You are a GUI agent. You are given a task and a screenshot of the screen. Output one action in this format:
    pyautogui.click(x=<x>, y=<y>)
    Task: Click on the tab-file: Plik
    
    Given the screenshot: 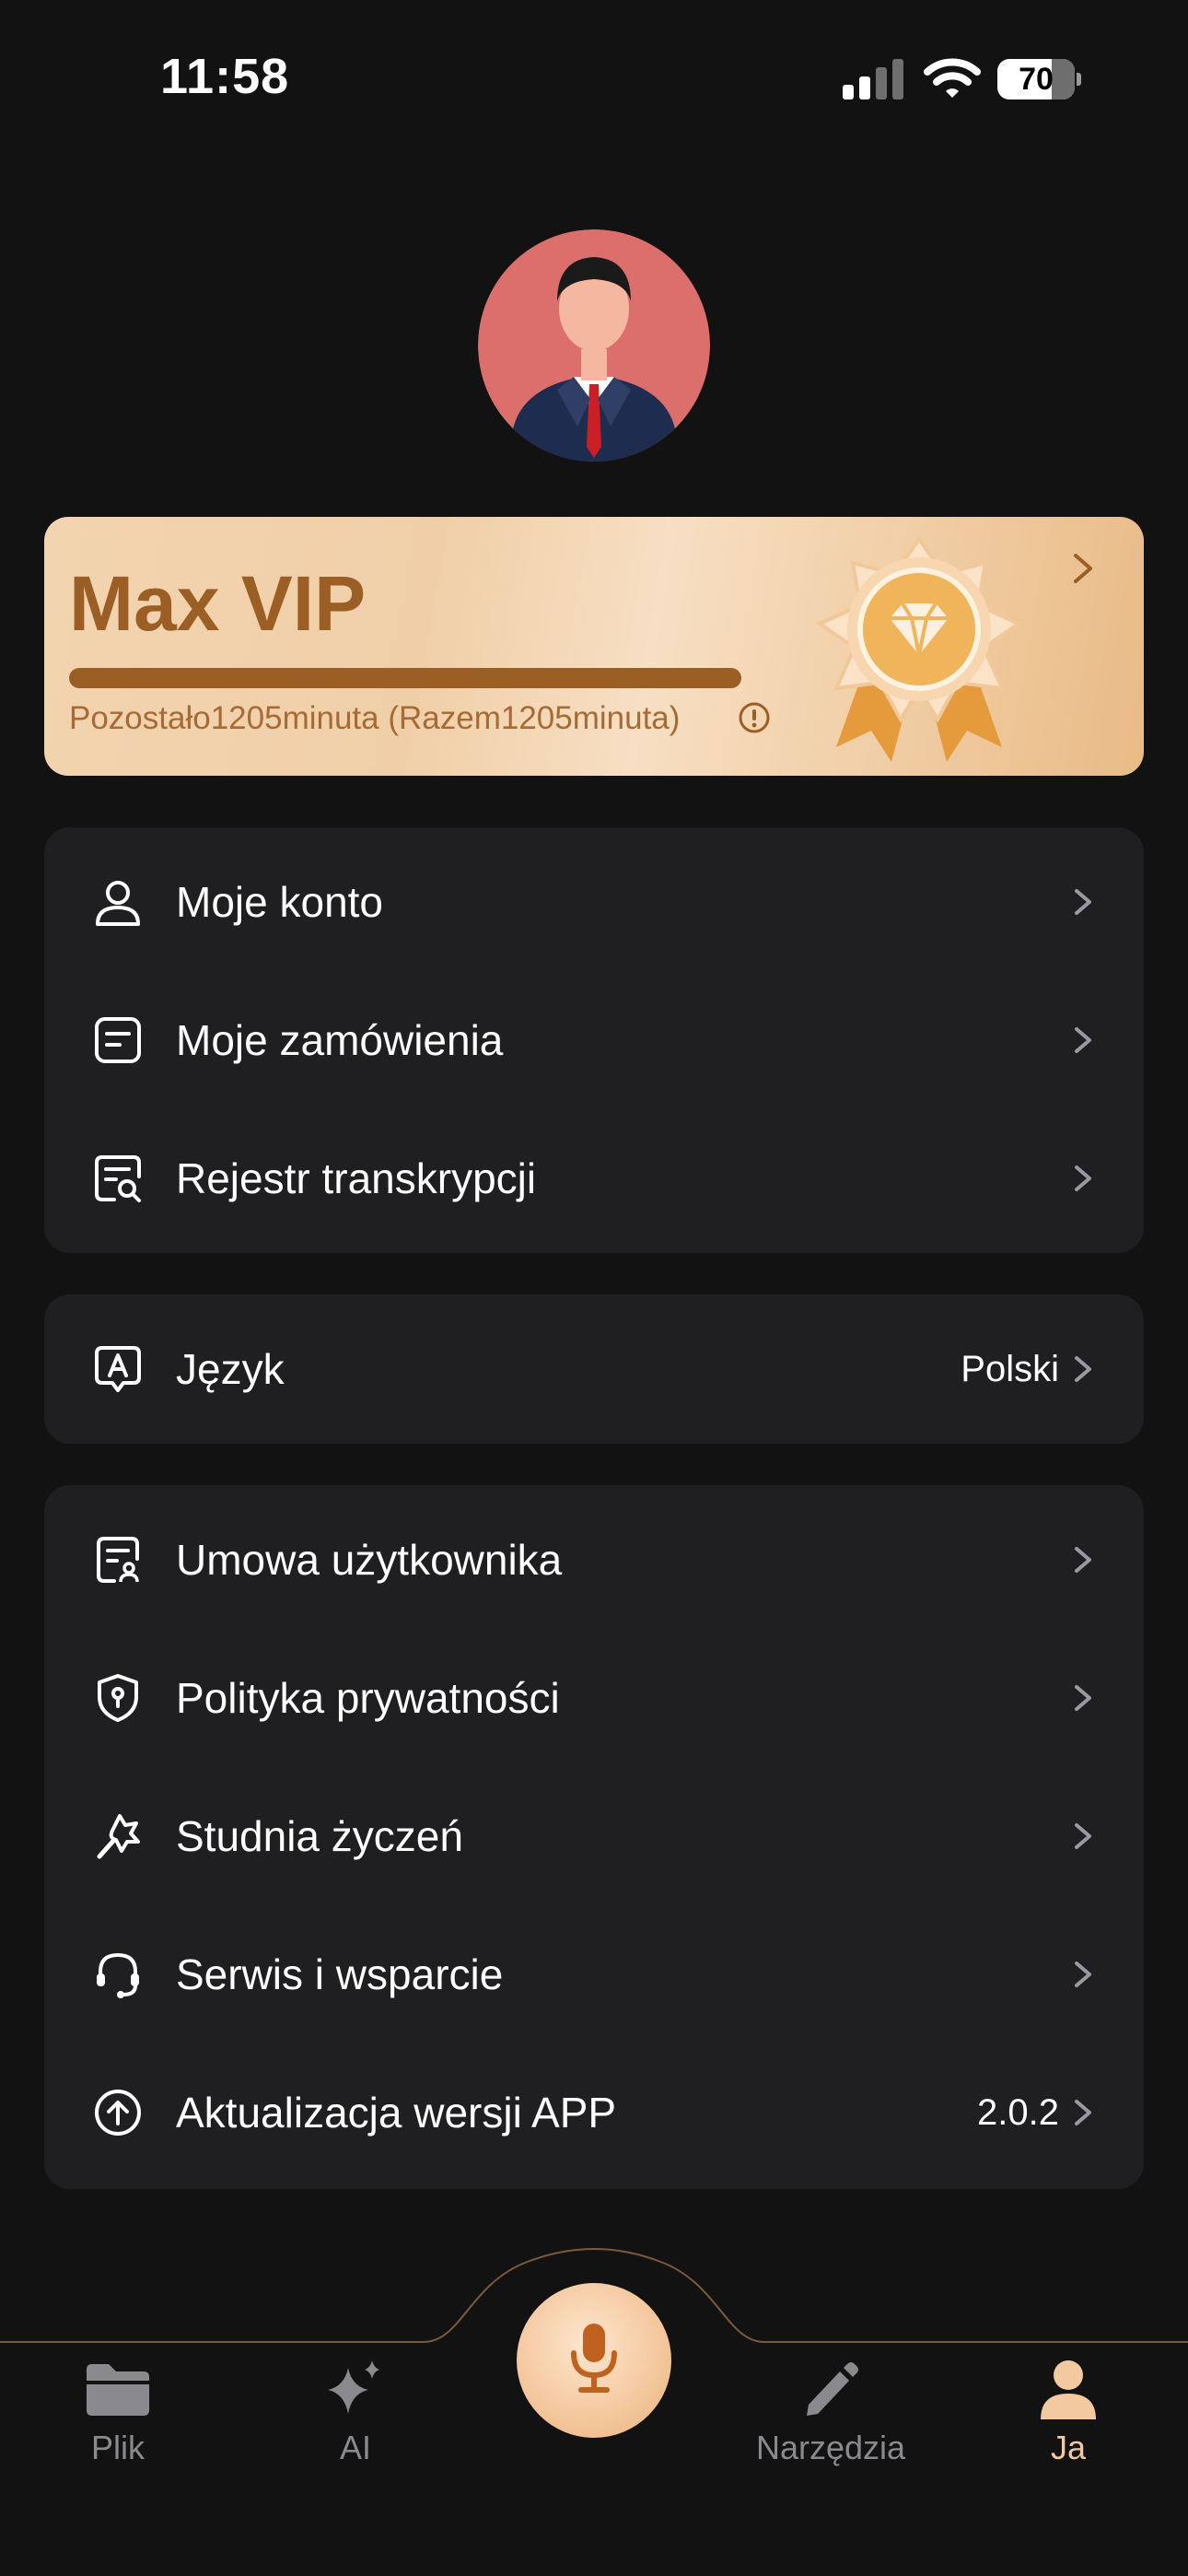 What is the action you would take?
    pyautogui.click(x=118, y=2432)
    